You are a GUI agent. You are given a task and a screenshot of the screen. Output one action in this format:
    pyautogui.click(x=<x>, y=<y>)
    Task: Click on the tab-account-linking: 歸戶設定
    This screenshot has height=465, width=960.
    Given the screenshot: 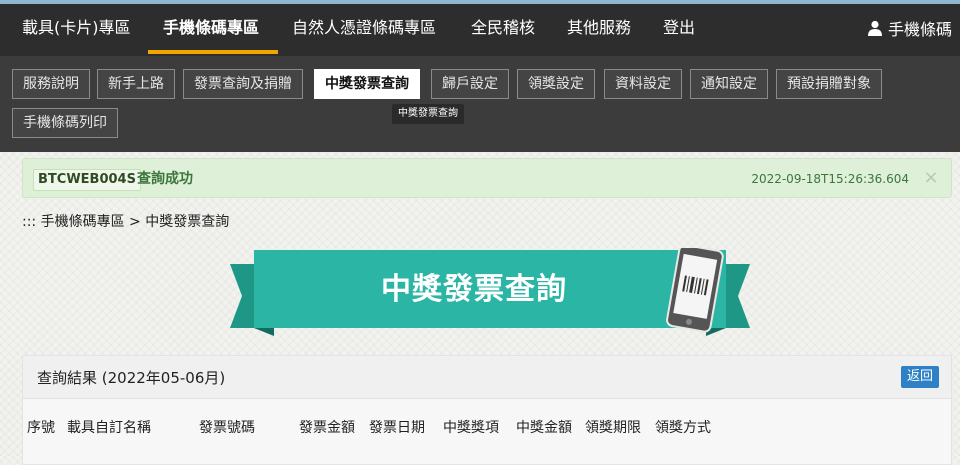 What is the action you would take?
    pyautogui.click(x=470, y=84)
    